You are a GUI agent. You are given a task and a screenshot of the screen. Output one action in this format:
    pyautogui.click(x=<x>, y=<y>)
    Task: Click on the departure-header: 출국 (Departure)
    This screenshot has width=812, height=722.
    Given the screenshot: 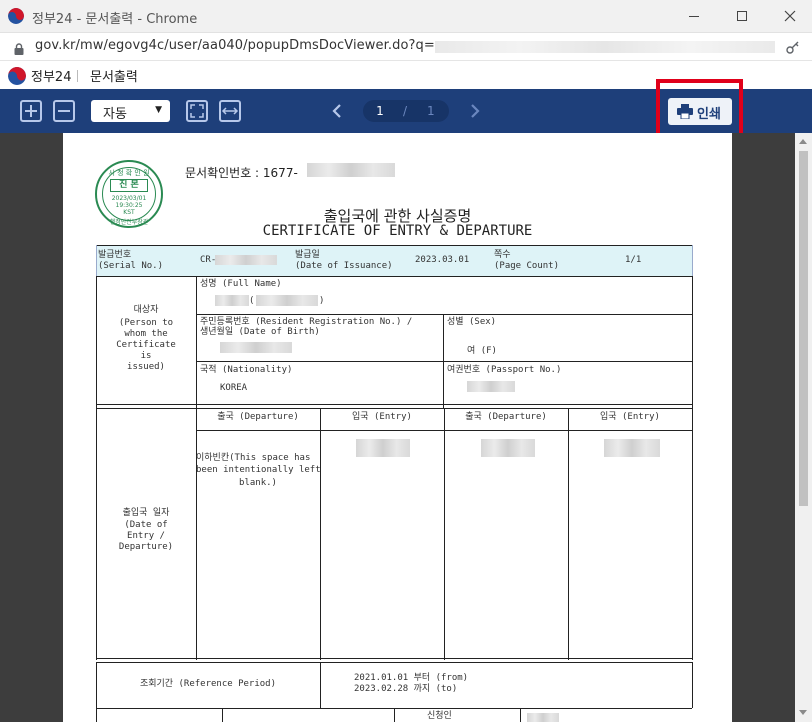 What is the action you would take?
    pyautogui.click(x=506, y=417)
    